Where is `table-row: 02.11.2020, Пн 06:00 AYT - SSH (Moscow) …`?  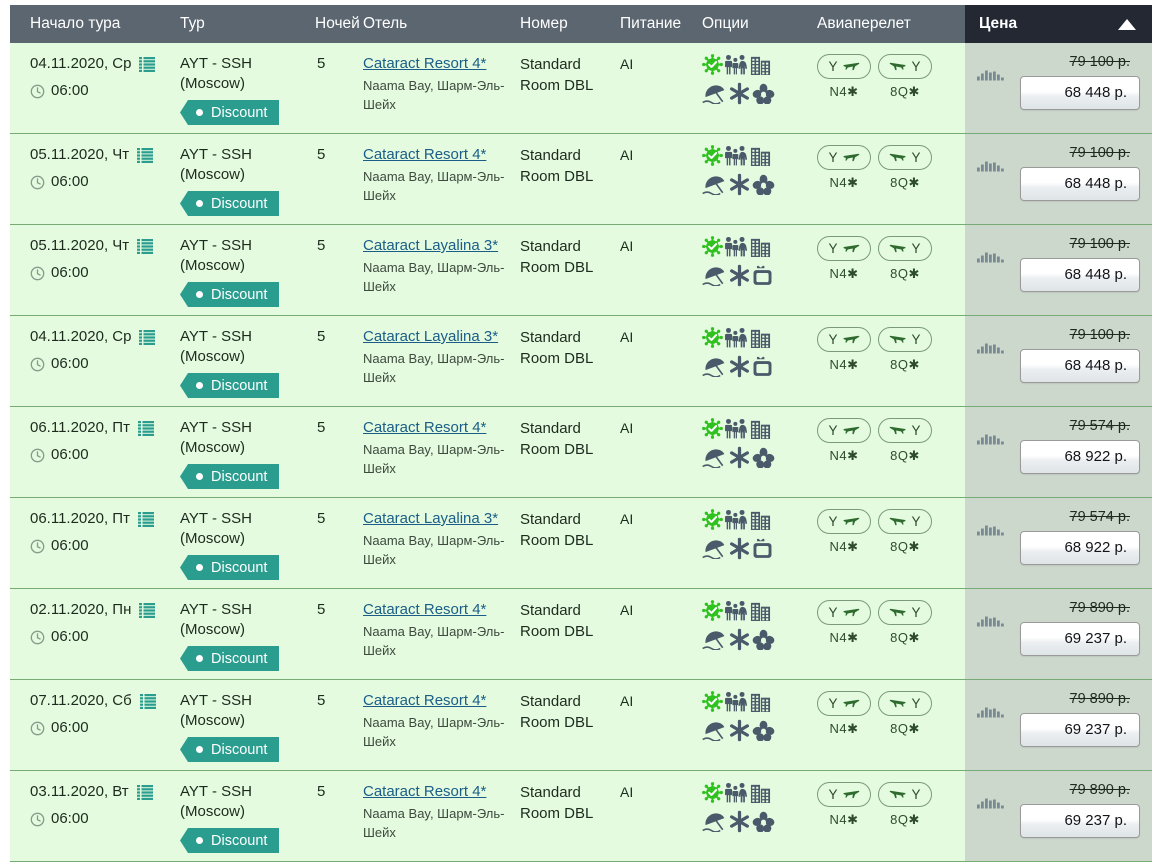
table-row: 02.11.2020, Пн 06:00 AYT - SSH (Moscow) … is located at coordinates (581, 634).